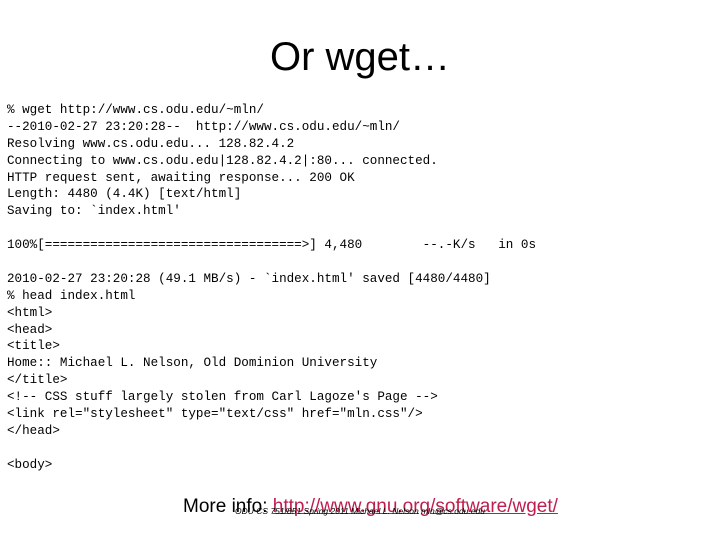  I want to click on terminal-line: Saving to: `index.html', so click(94, 211).